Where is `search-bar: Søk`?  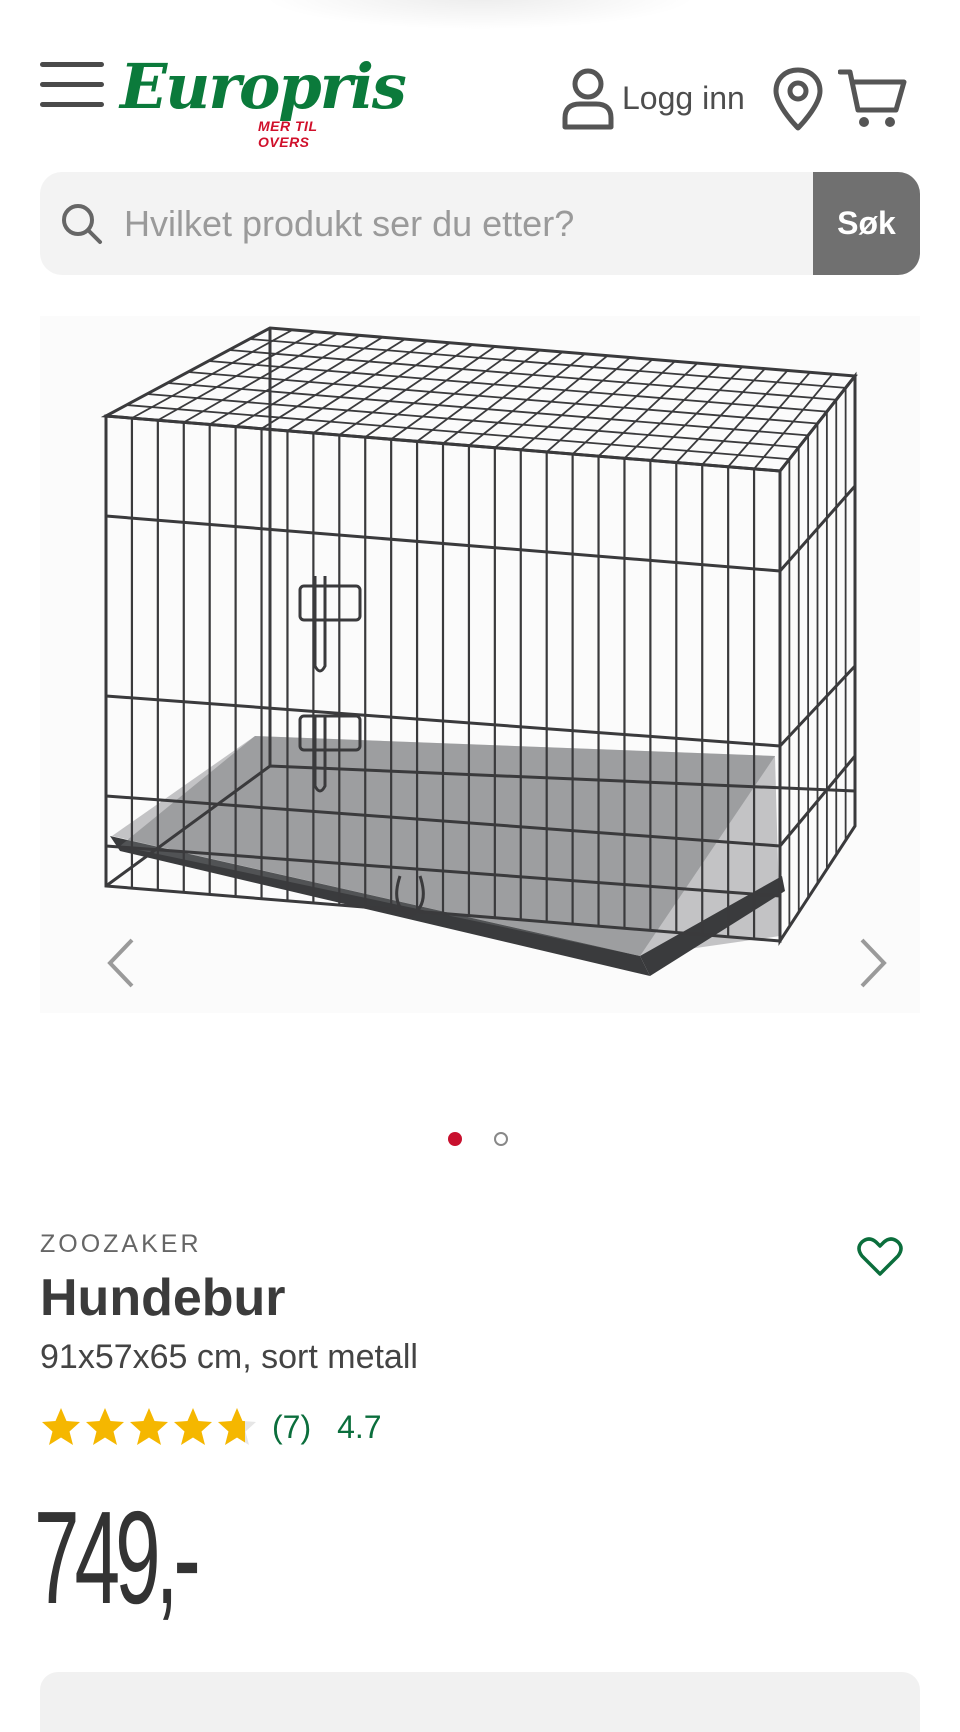 search-bar: Søk is located at coordinates (480, 223).